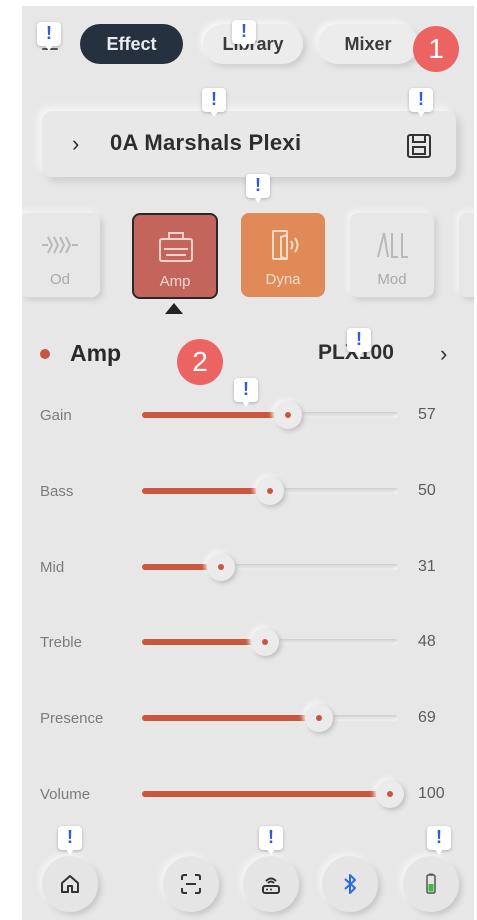 This screenshot has width=477, height=920. What do you see at coordinates (175, 281) in the screenshot?
I see `effect-block-label: Amp` at bounding box center [175, 281].